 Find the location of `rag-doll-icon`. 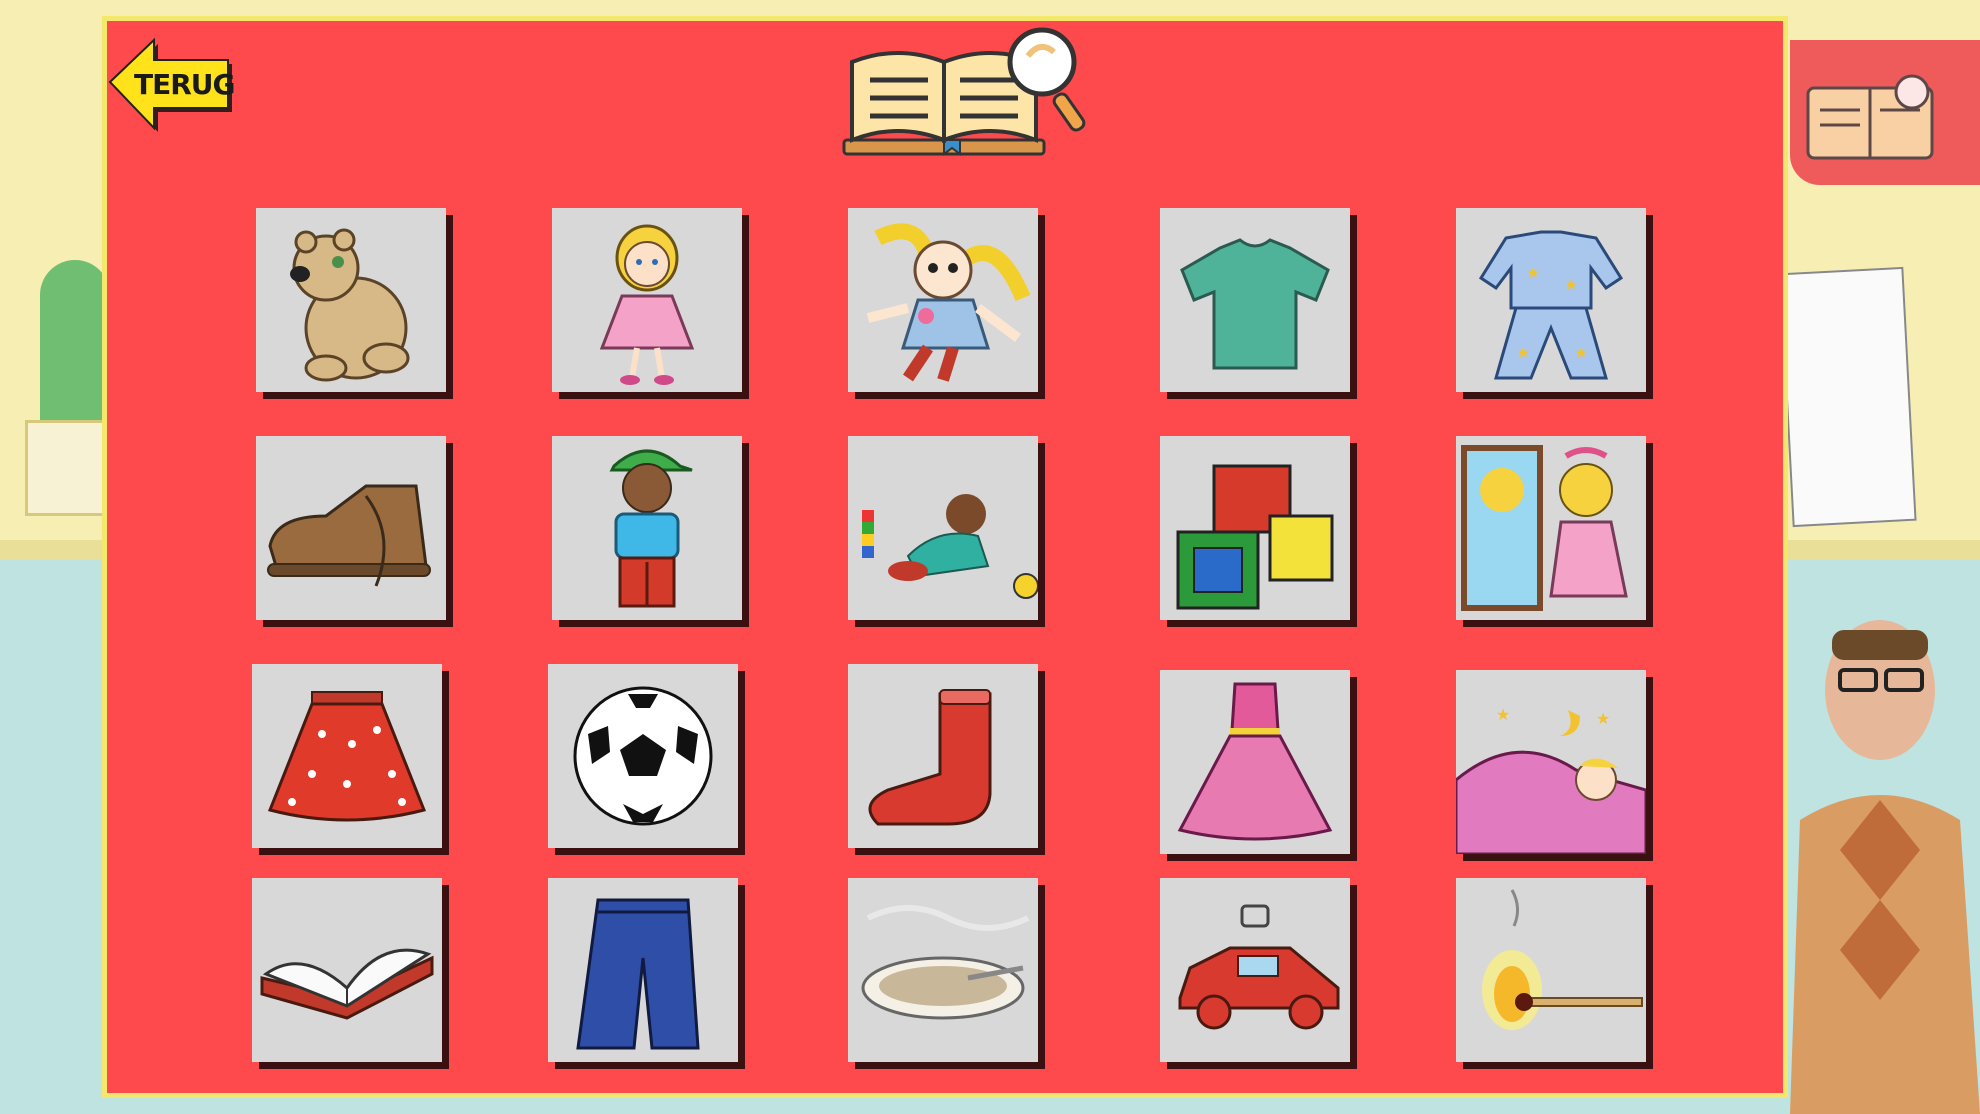

rag-doll-icon is located at coordinates (948, 302).